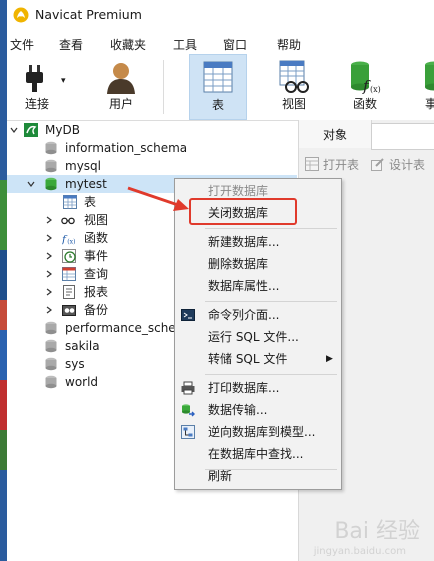  I want to click on plug-icon, so click(34, 78).